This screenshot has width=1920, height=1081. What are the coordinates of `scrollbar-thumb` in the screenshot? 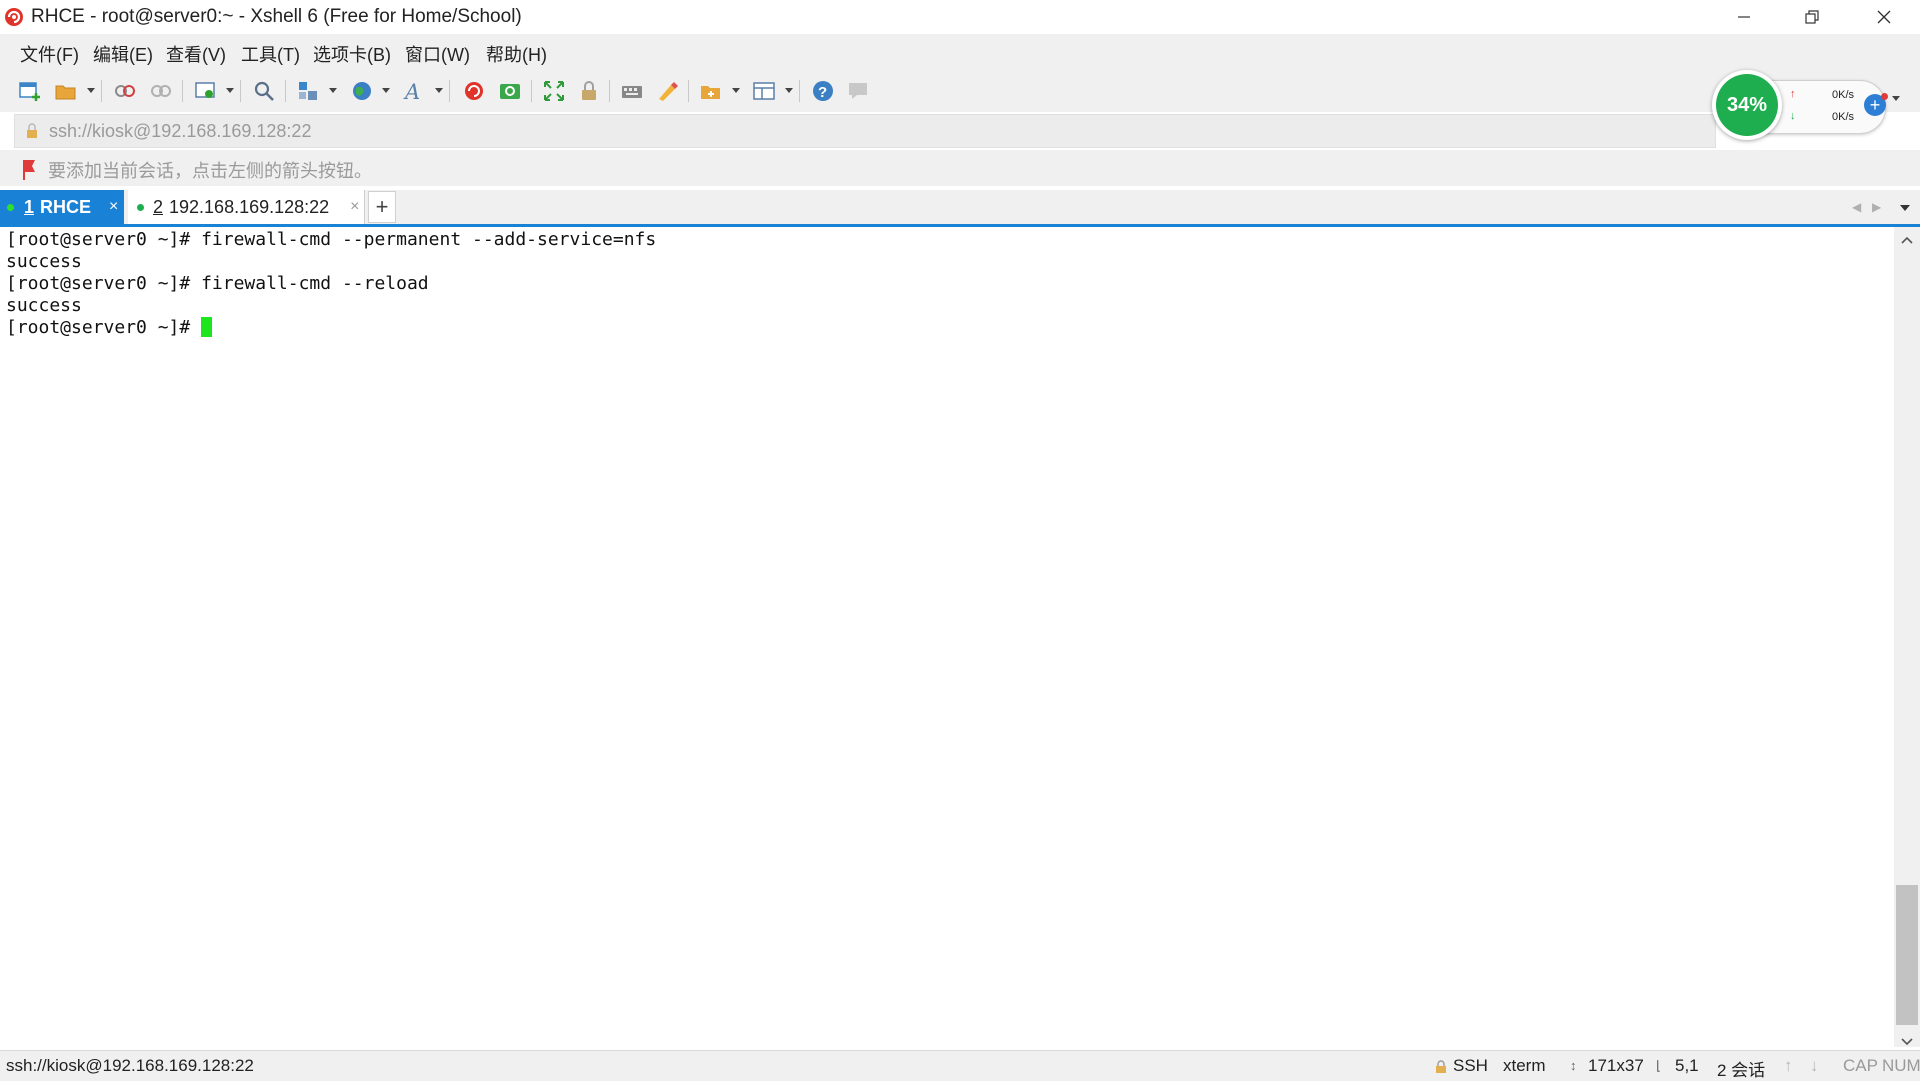 It's located at (1907, 955).